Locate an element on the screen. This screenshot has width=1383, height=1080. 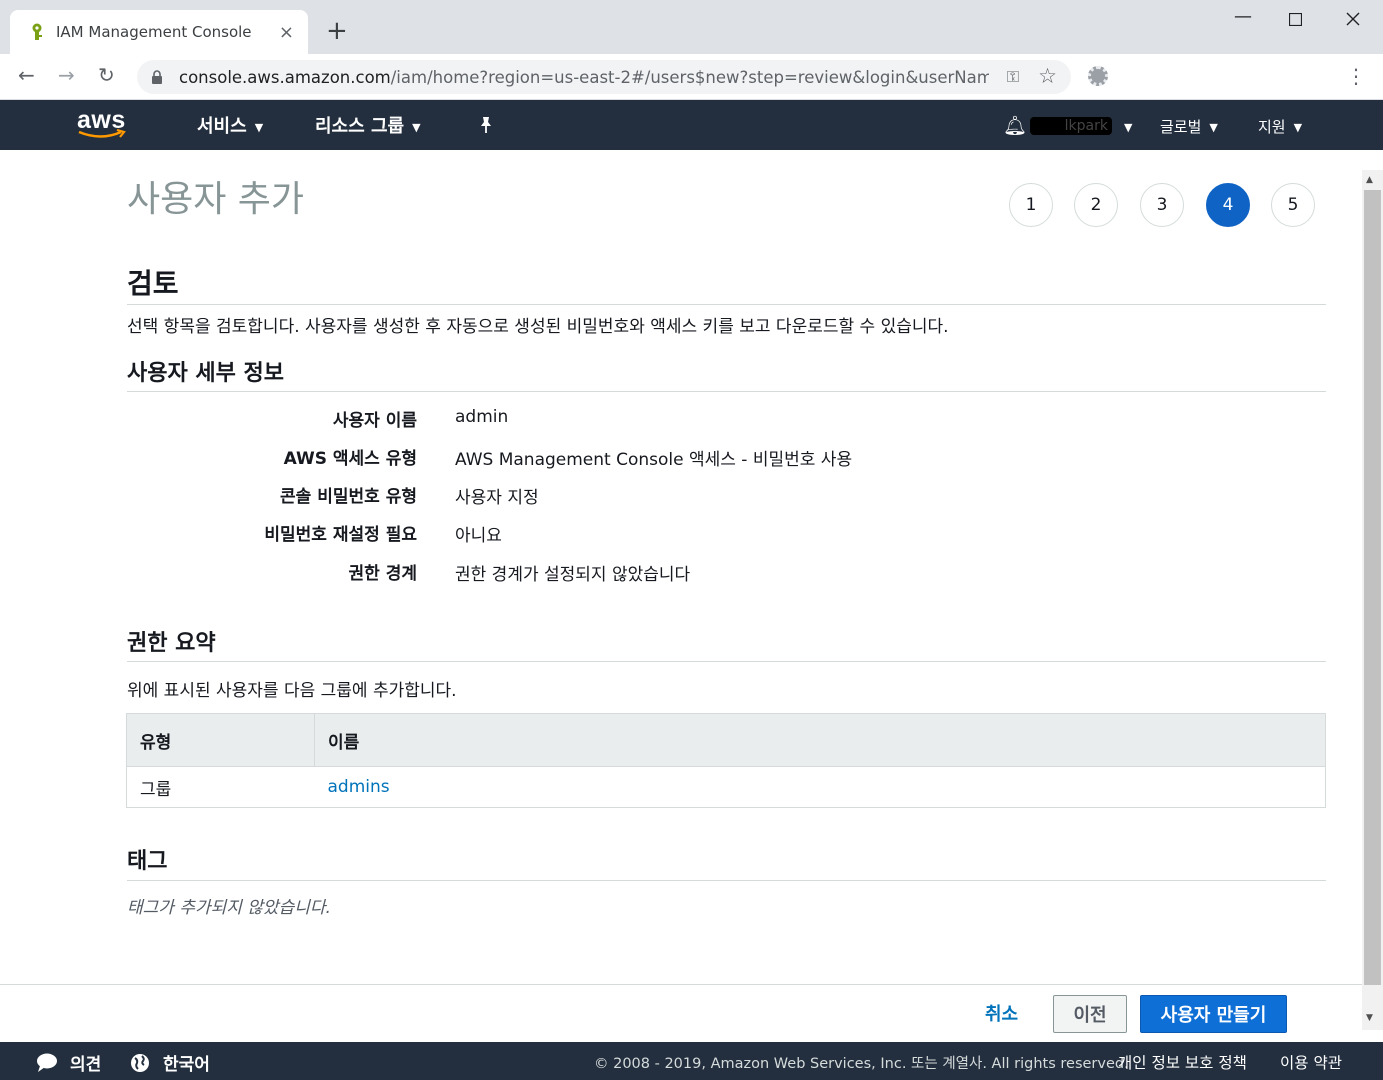
permissions-description: 위에 표시된 사용자를 다음 그룹에 추가합니다. is located at coordinates (292, 691).